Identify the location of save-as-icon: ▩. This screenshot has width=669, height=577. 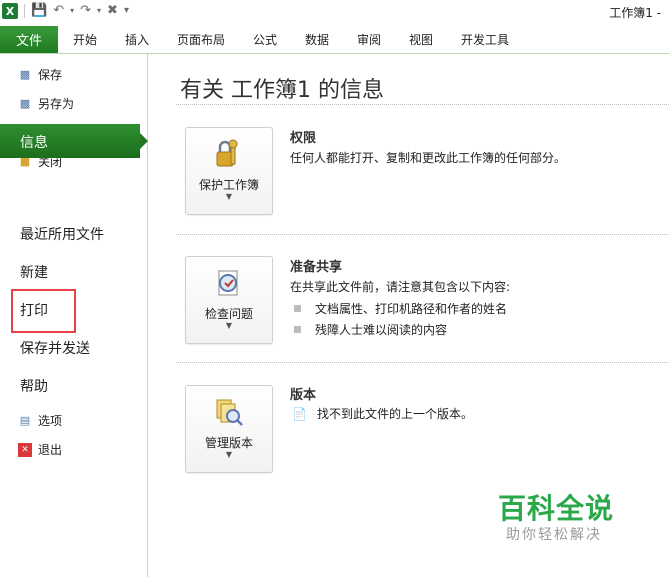
(25, 103).